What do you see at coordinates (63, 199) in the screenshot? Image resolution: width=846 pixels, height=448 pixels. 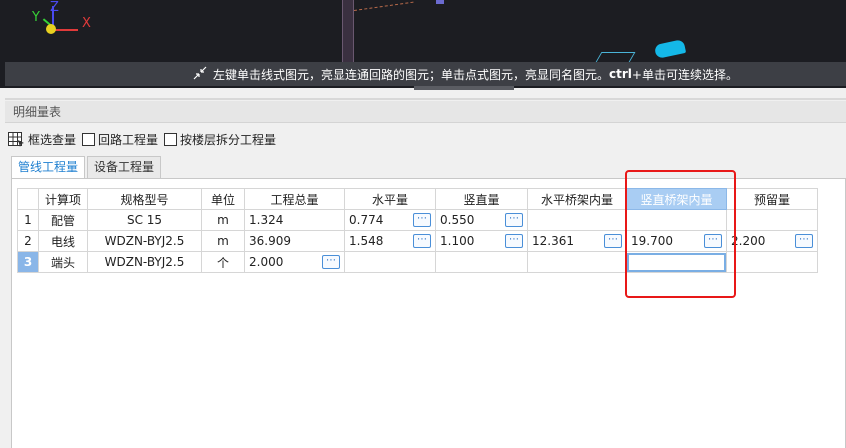 I see `column-header-item: 计算项` at bounding box center [63, 199].